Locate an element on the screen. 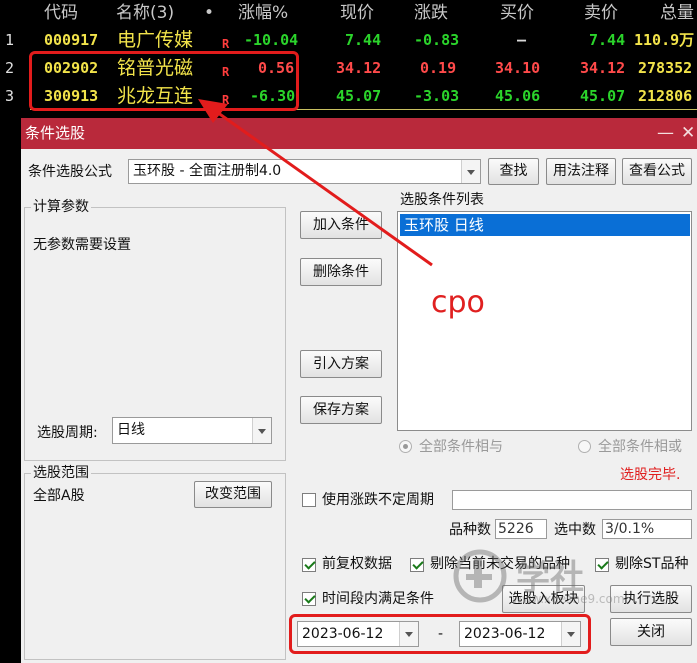 The image size is (697, 663). highlight-box-dates is located at coordinates (440, 634).